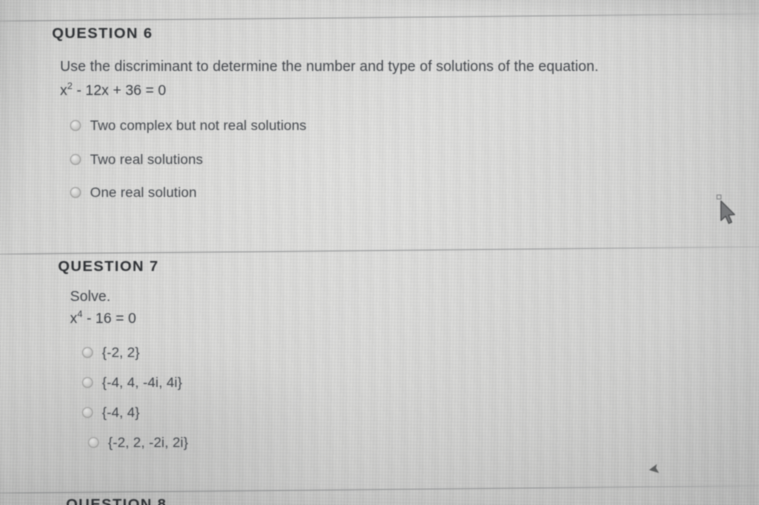 The image size is (759, 505). I want to click on mouse-cursor-arrow-pointer-icon, so click(728, 210).